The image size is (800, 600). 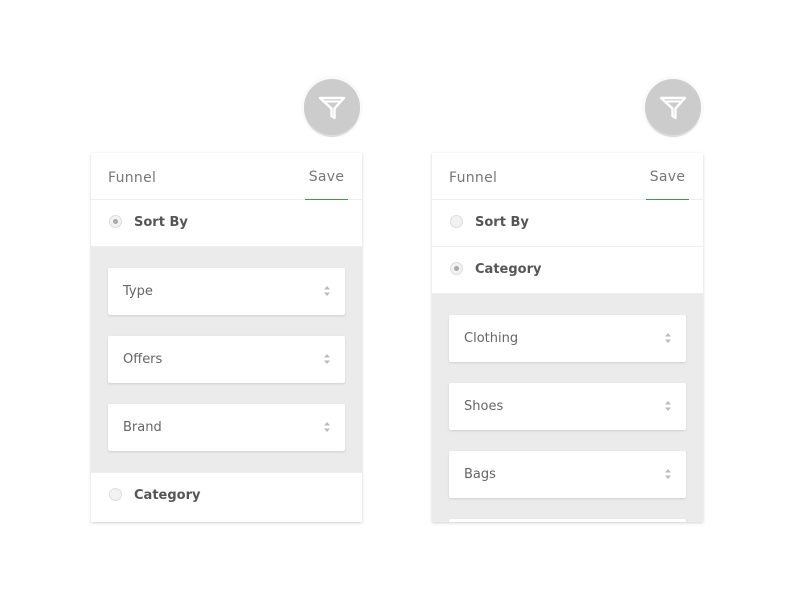 What do you see at coordinates (484, 406) in the screenshot?
I see `select-label: Shoes` at bounding box center [484, 406].